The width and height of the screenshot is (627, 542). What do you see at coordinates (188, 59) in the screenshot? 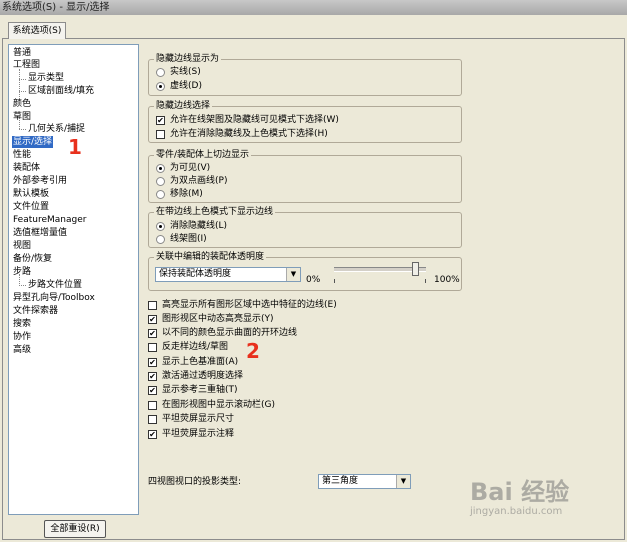
I see `group-title: 隐藏边线显示为` at bounding box center [188, 59].